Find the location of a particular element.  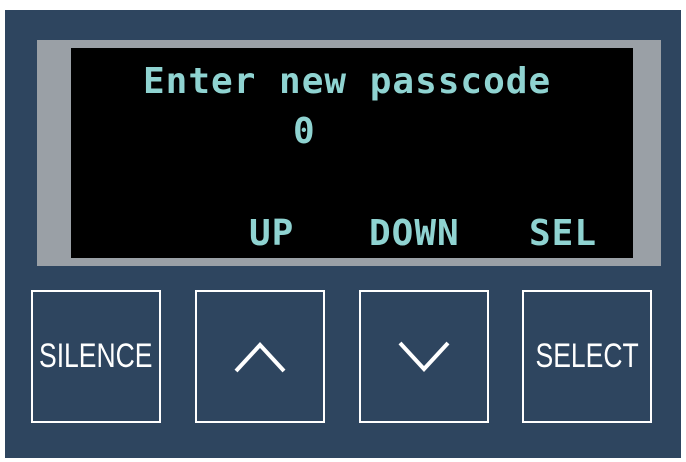

chevron-down-icon is located at coordinates (424, 357).